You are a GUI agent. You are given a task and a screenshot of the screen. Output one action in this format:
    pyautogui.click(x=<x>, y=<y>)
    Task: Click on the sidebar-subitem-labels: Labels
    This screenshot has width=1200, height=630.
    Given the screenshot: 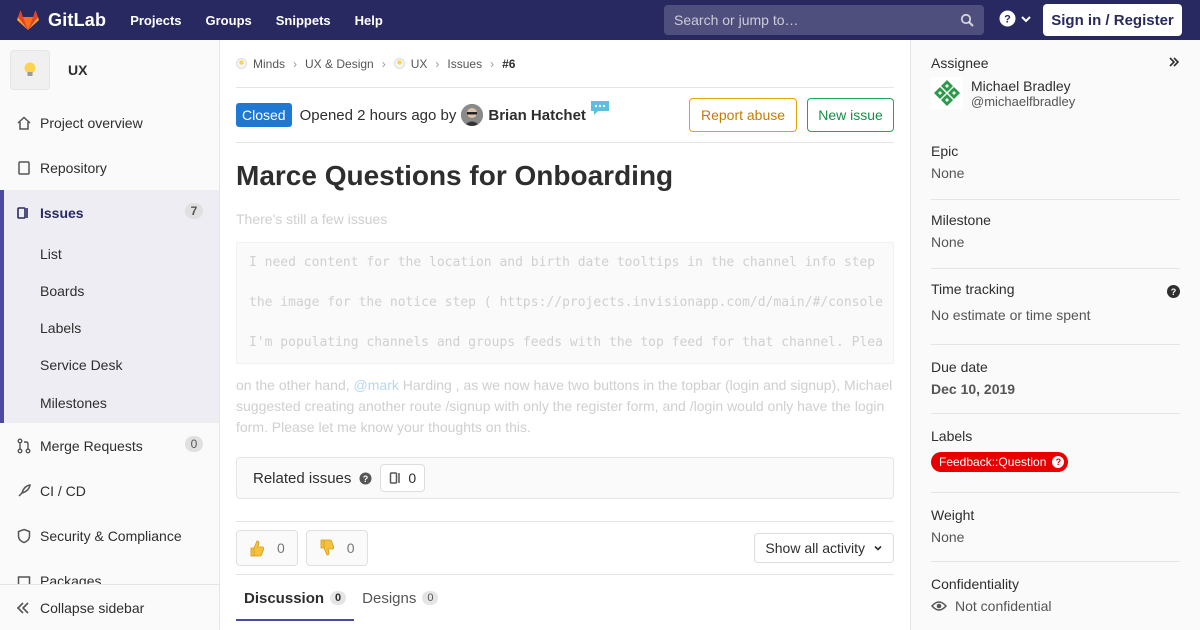 What is the action you would take?
    pyautogui.click(x=109, y=327)
    